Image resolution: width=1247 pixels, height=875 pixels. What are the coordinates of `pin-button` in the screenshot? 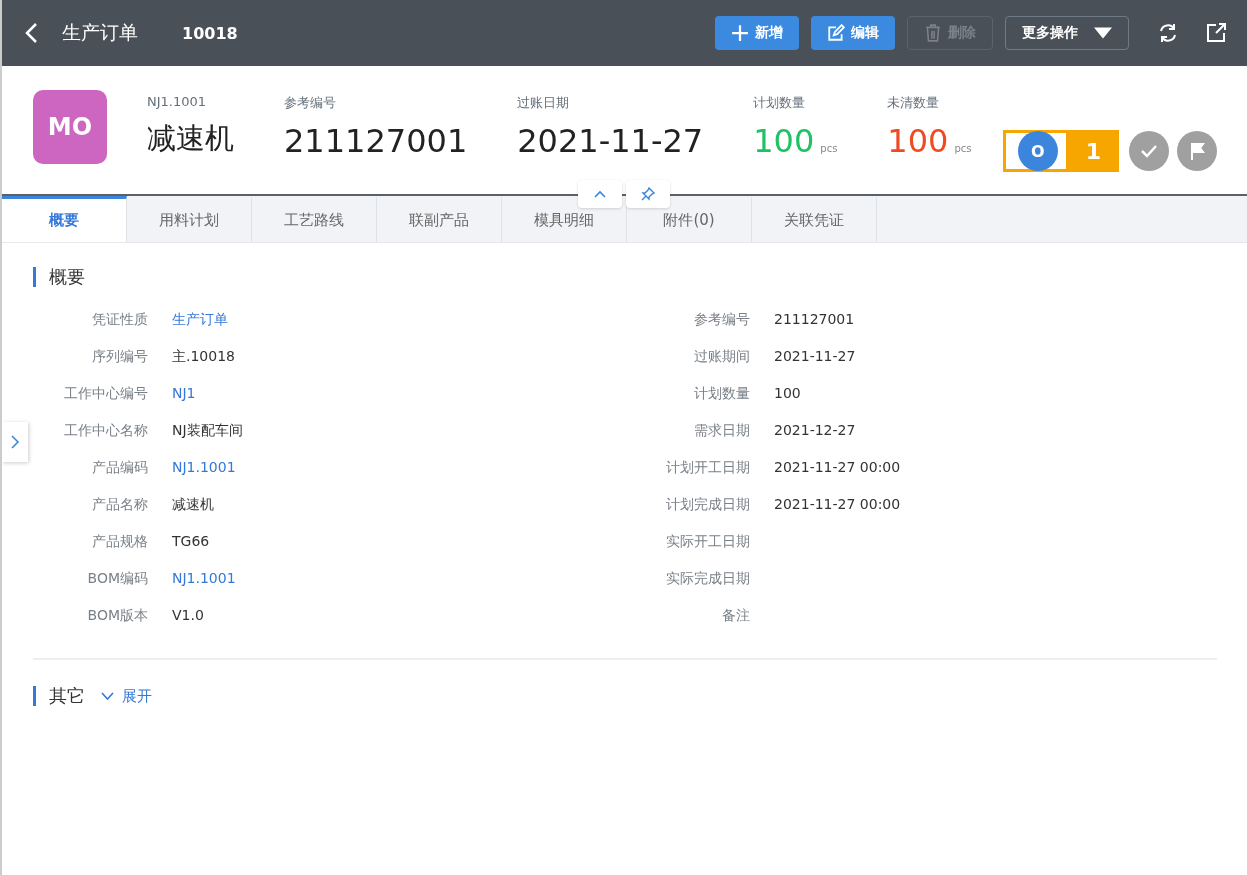 It's located at (648, 194).